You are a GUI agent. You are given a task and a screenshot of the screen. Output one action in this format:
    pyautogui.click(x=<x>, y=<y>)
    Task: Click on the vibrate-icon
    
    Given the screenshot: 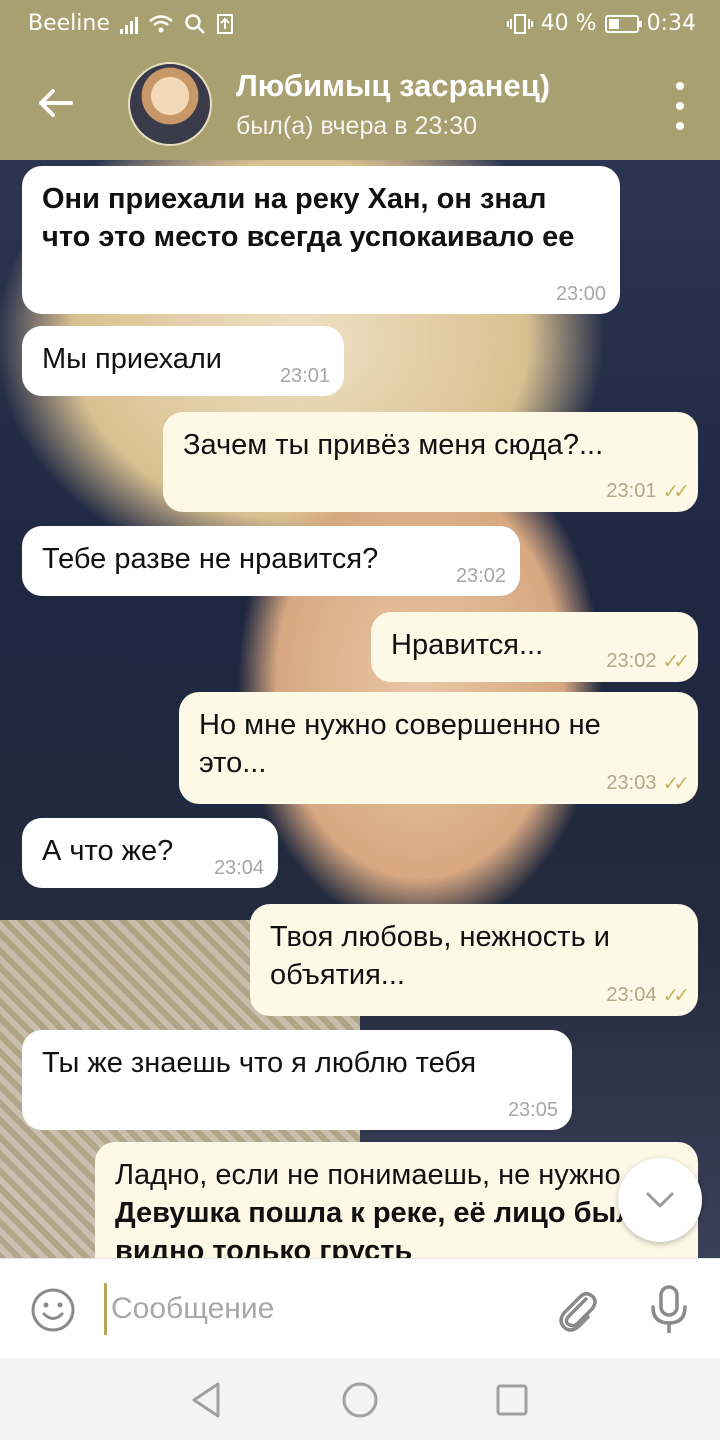 What is the action you would take?
    pyautogui.click(x=519, y=23)
    